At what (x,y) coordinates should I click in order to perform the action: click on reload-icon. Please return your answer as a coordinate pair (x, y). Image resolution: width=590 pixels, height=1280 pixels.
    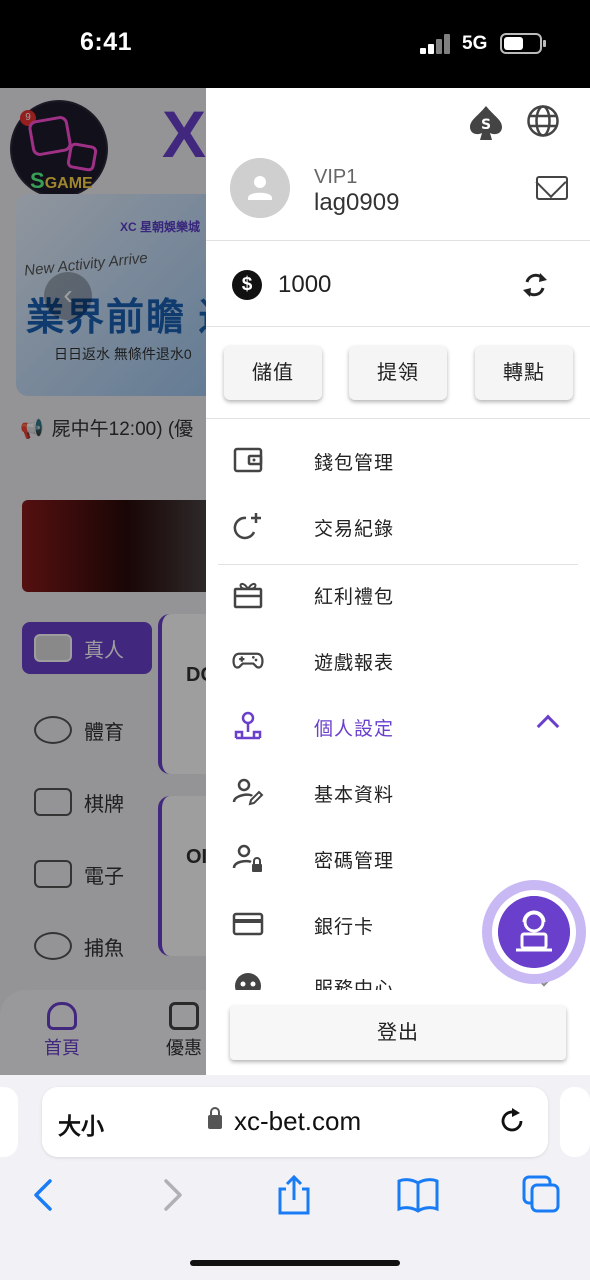
    Looking at the image, I should click on (512, 1121).